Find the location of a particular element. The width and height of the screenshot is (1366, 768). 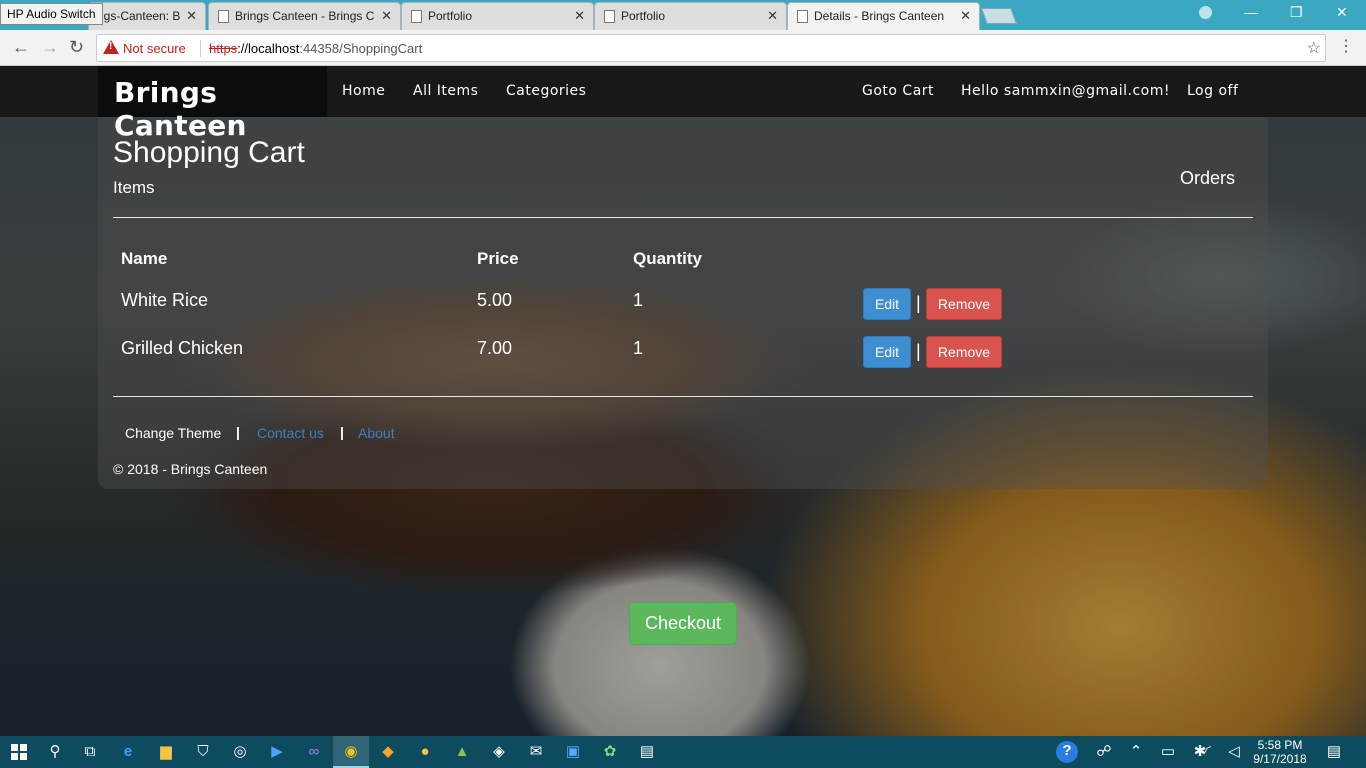

media-icon: ◎ is located at coordinates (240, 752).